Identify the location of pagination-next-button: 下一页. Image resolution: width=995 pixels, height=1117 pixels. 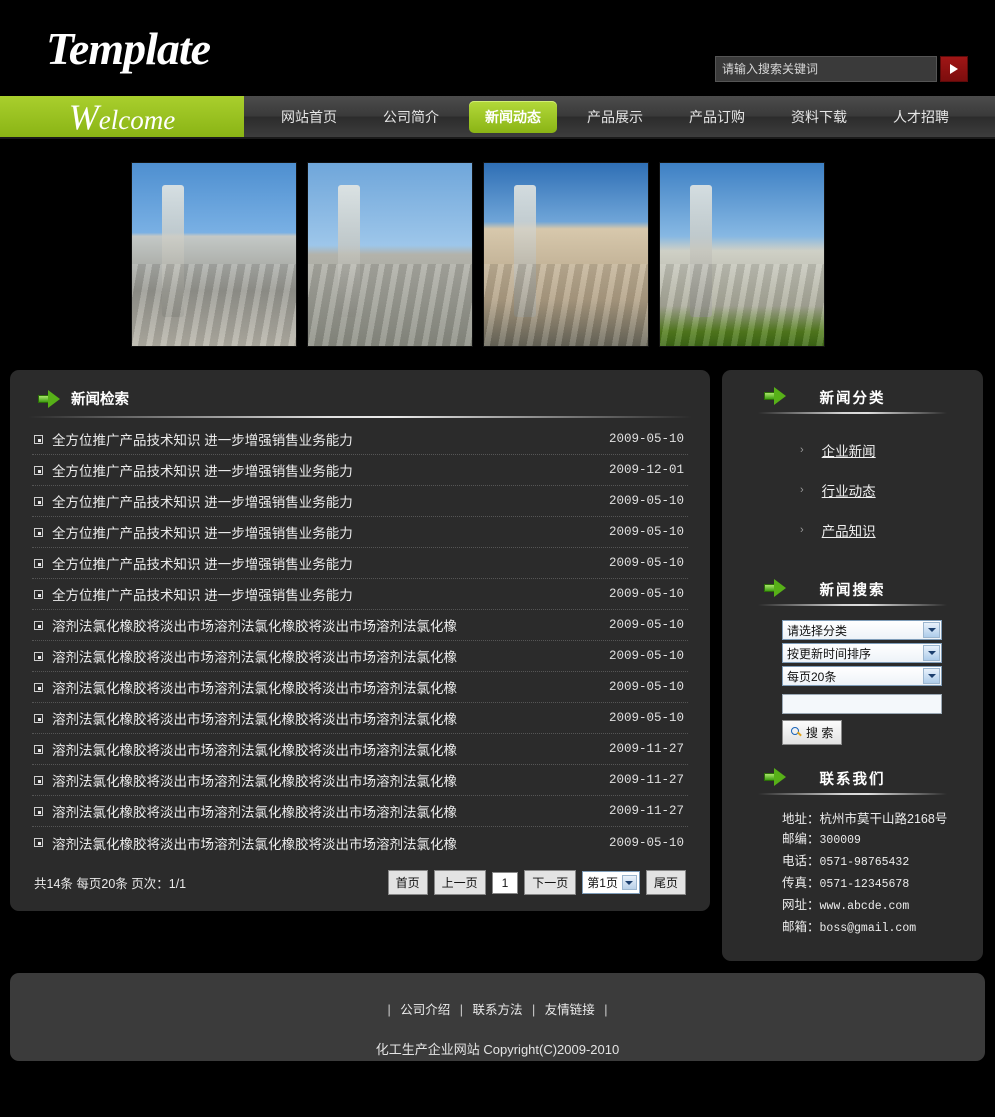
(550, 882).